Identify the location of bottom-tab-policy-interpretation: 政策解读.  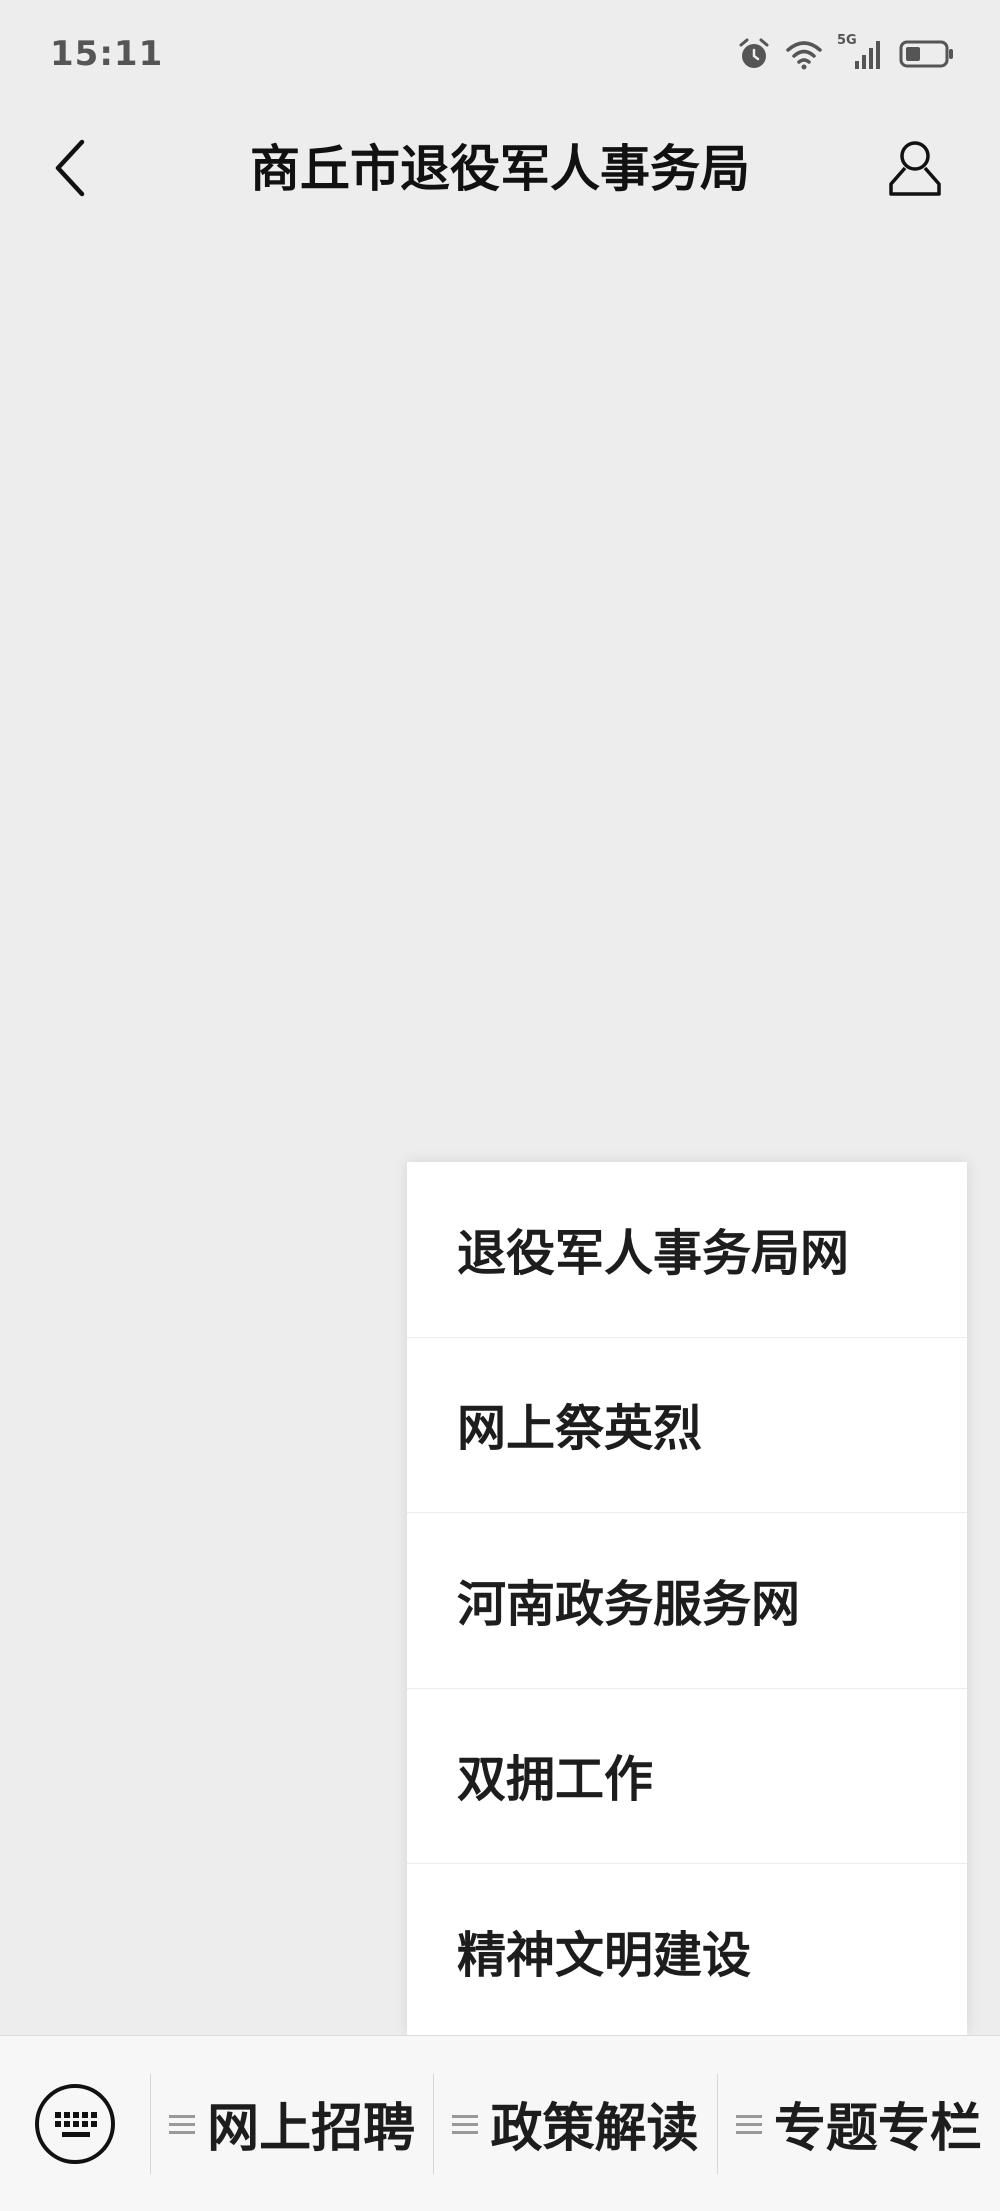
(575, 2123).